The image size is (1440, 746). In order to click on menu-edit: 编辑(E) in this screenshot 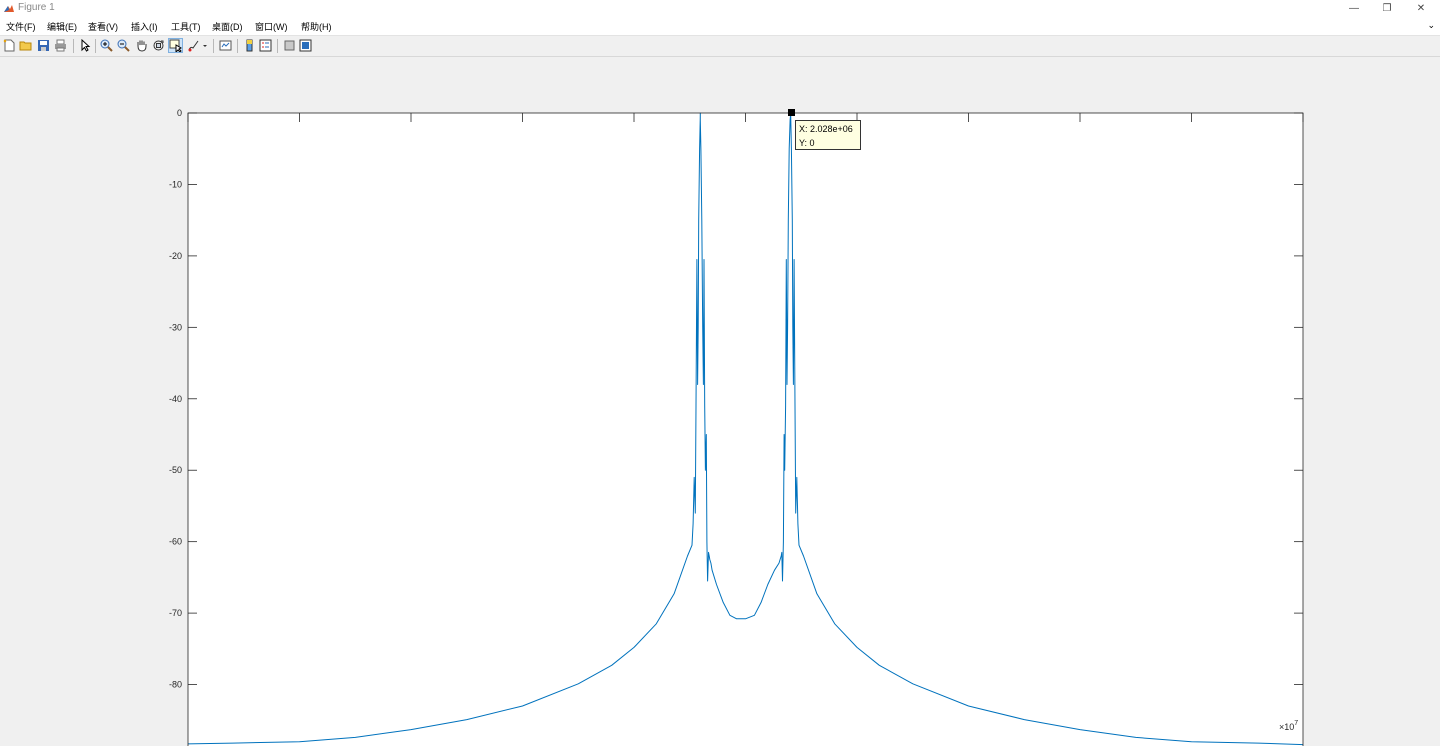, I will do `click(62, 26)`.